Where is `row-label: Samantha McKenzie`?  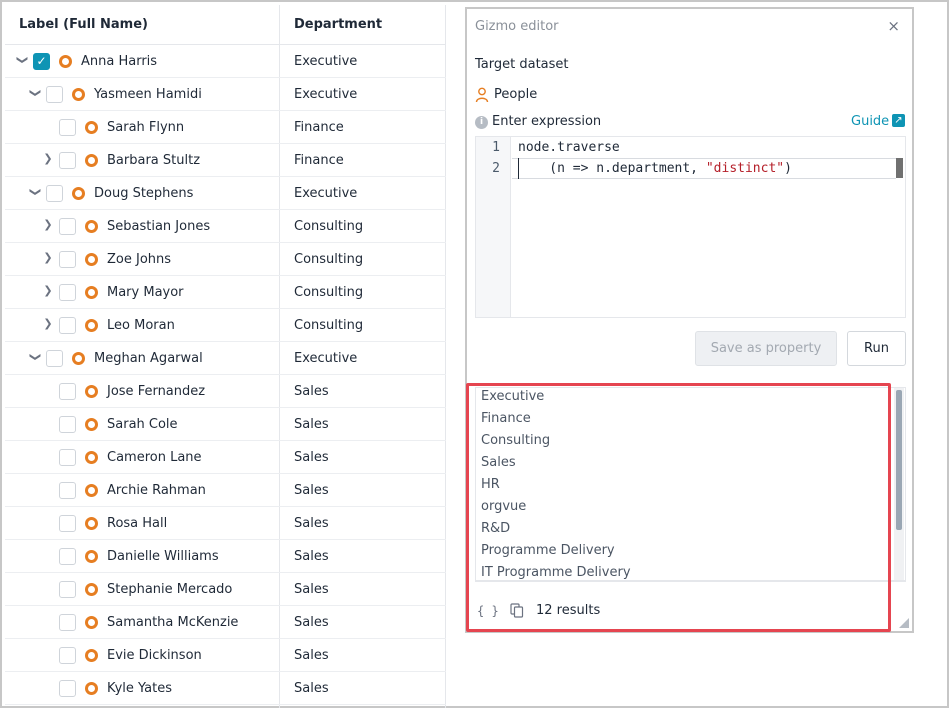 row-label: Samantha McKenzie is located at coordinates (172, 622).